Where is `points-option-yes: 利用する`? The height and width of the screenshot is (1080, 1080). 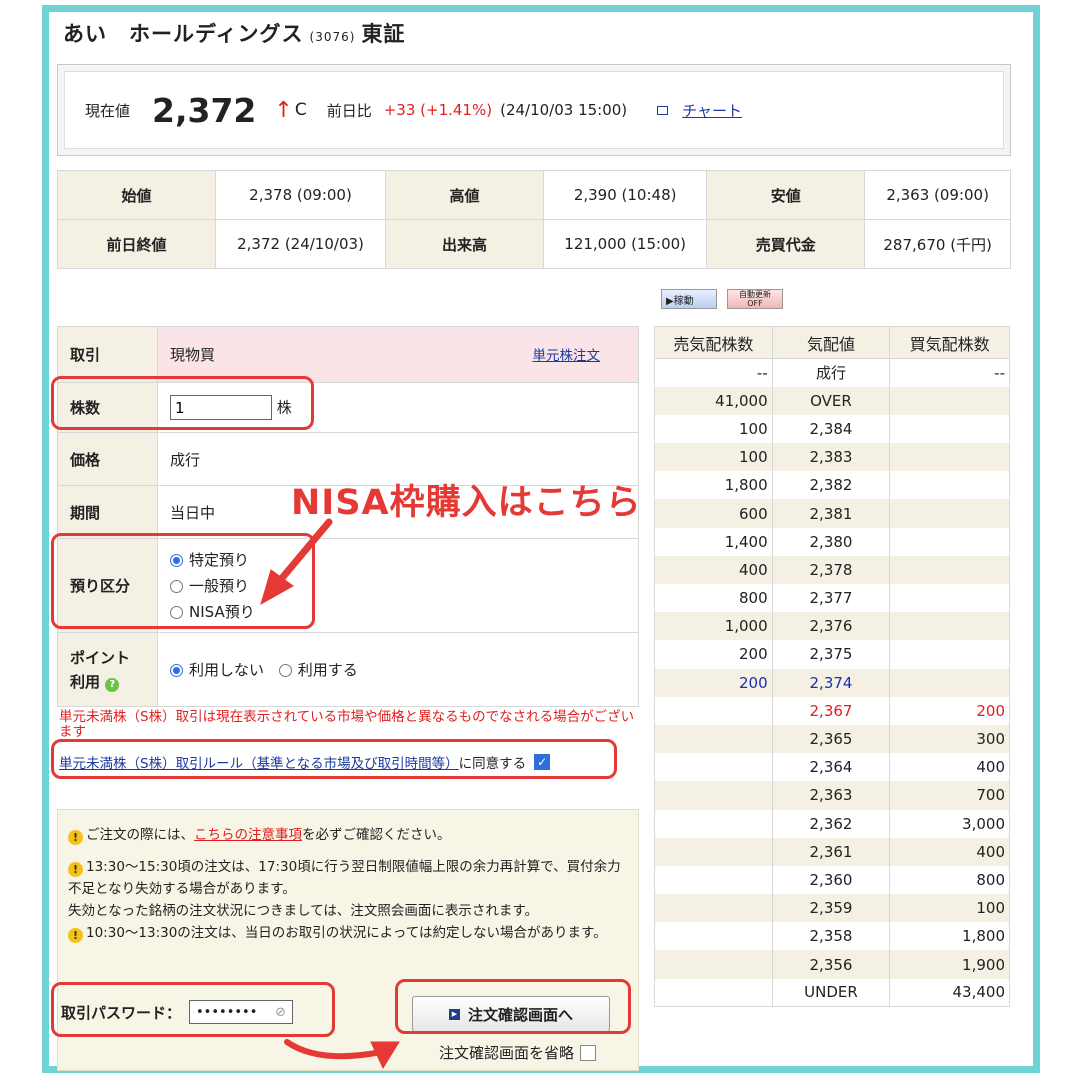 points-option-yes: 利用する is located at coordinates (318, 670).